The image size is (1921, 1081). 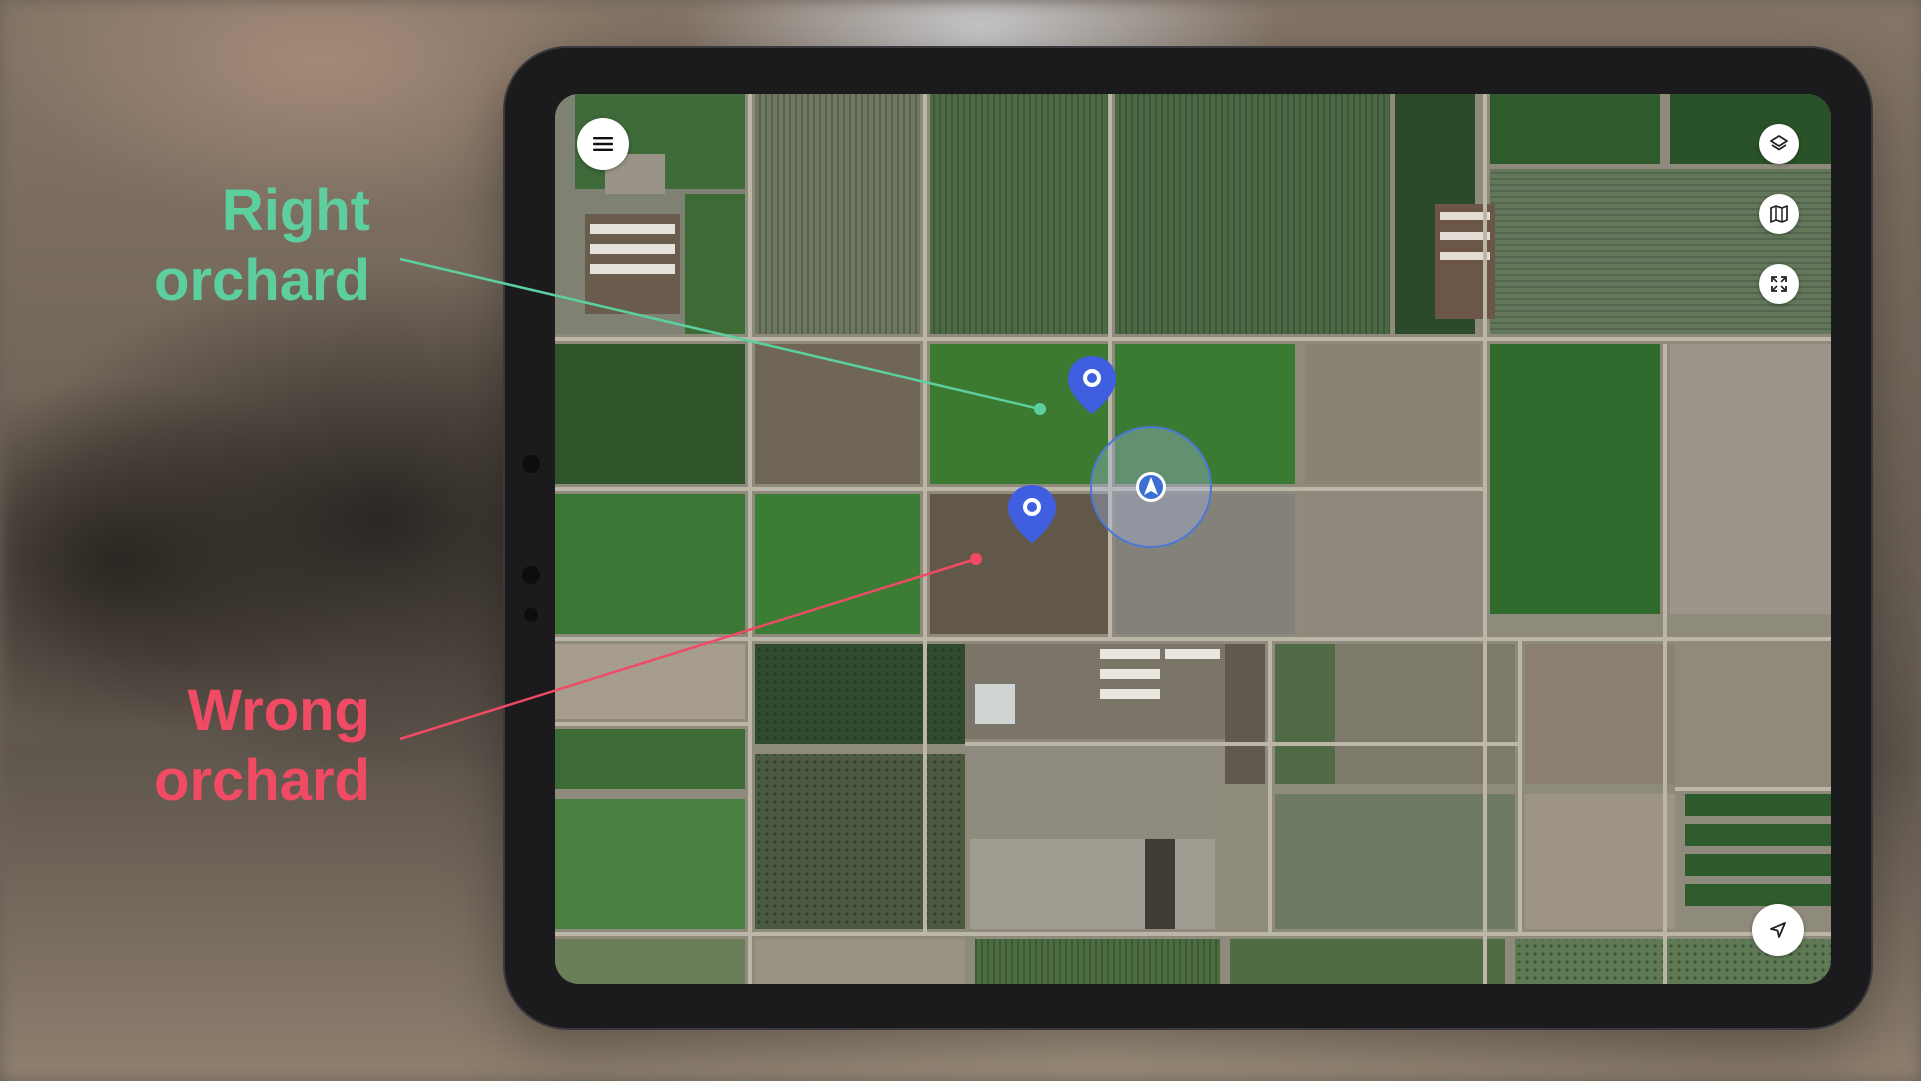 I want to click on map-view-button, so click(x=1779, y=214).